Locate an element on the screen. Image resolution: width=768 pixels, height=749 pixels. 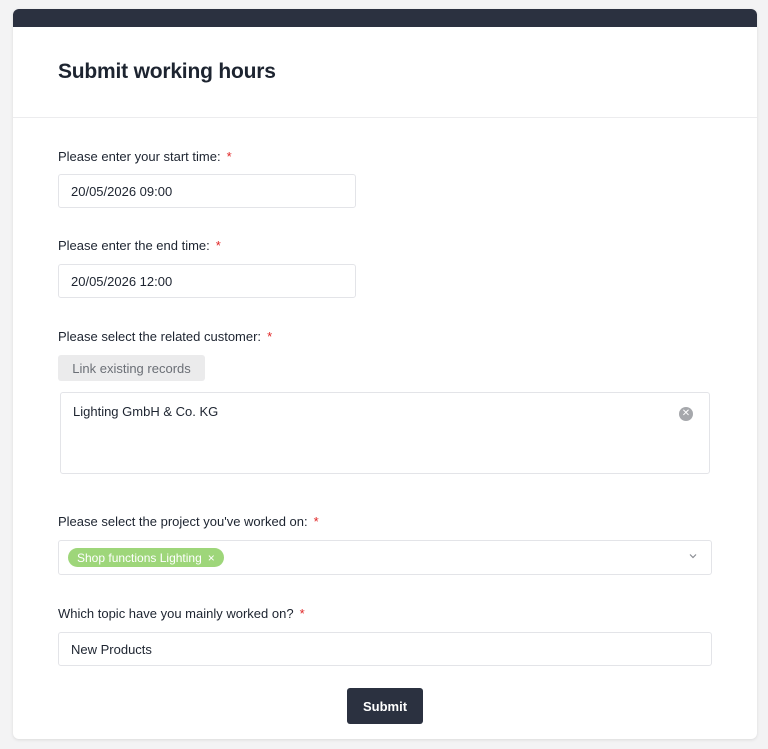
topic-value: New Products is located at coordinates (111, 649).